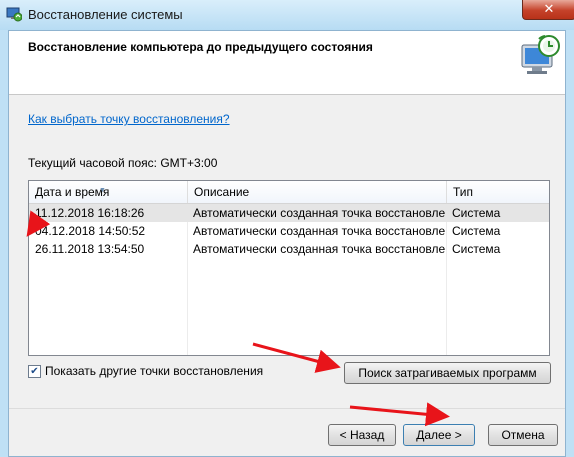 The width and height of the screenshot is (574, 457). Describe the element at coordinates (14, 14) in the screenshot. I see `system-restore-icon` at that location.